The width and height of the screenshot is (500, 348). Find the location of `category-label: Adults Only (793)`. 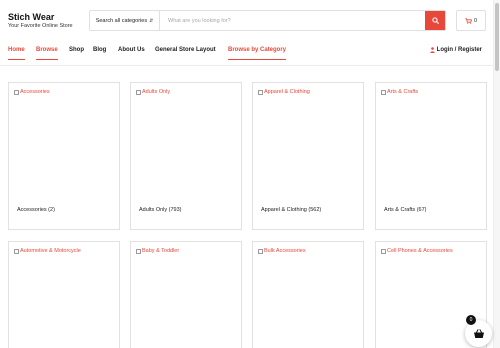

category-label: Adults Only (793) is located at coordinates (160, 210).